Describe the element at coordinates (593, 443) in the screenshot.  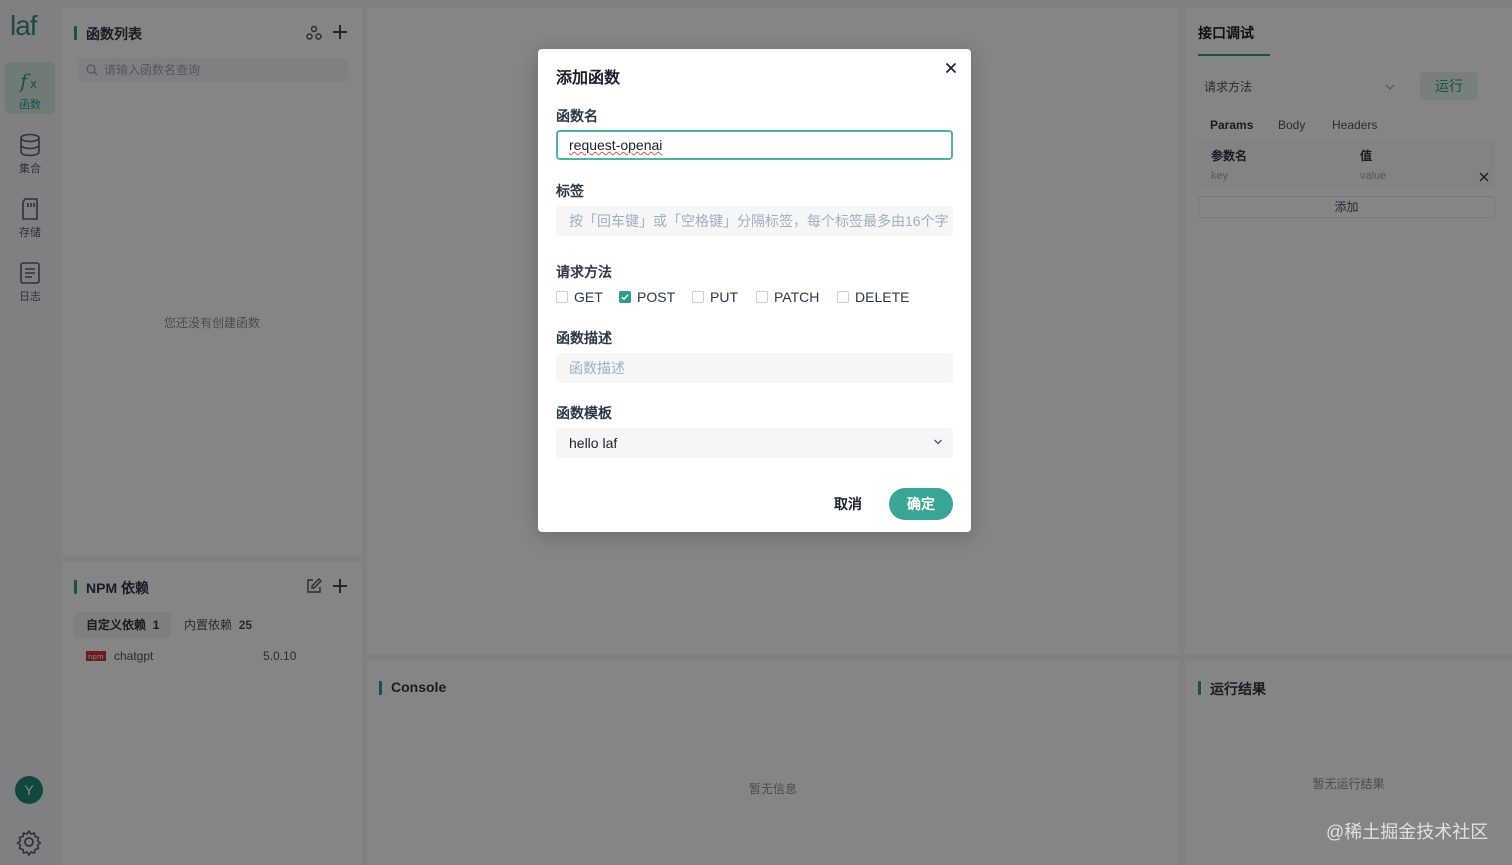
I see `template-value: hello laf` at that location.